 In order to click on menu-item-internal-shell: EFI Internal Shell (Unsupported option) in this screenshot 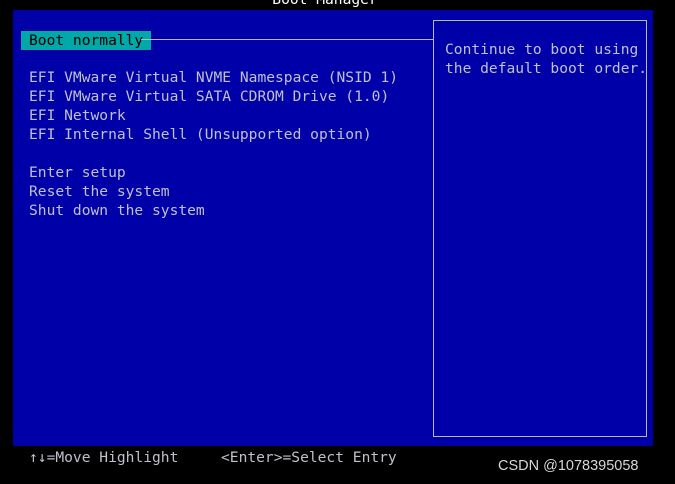, I will do `click(200, 134)`.